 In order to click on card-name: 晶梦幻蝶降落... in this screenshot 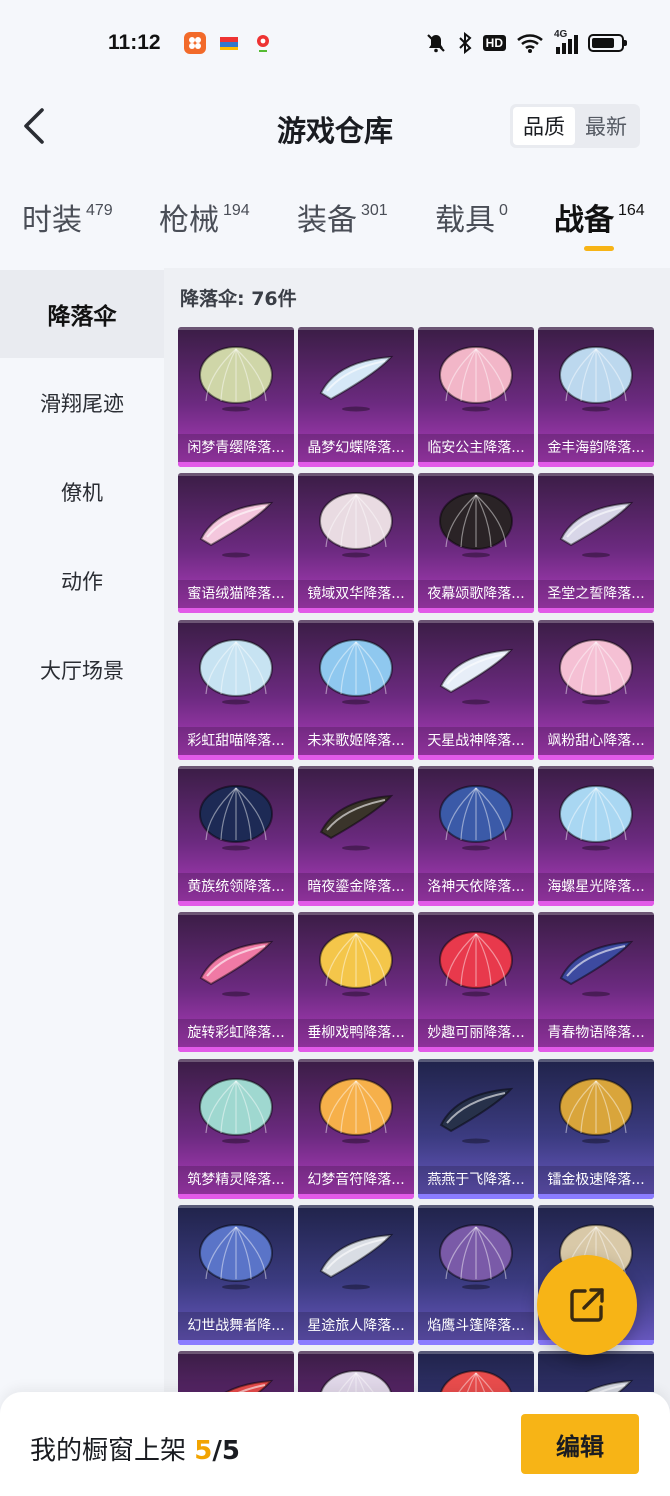, I will do `click(356, 448)`.